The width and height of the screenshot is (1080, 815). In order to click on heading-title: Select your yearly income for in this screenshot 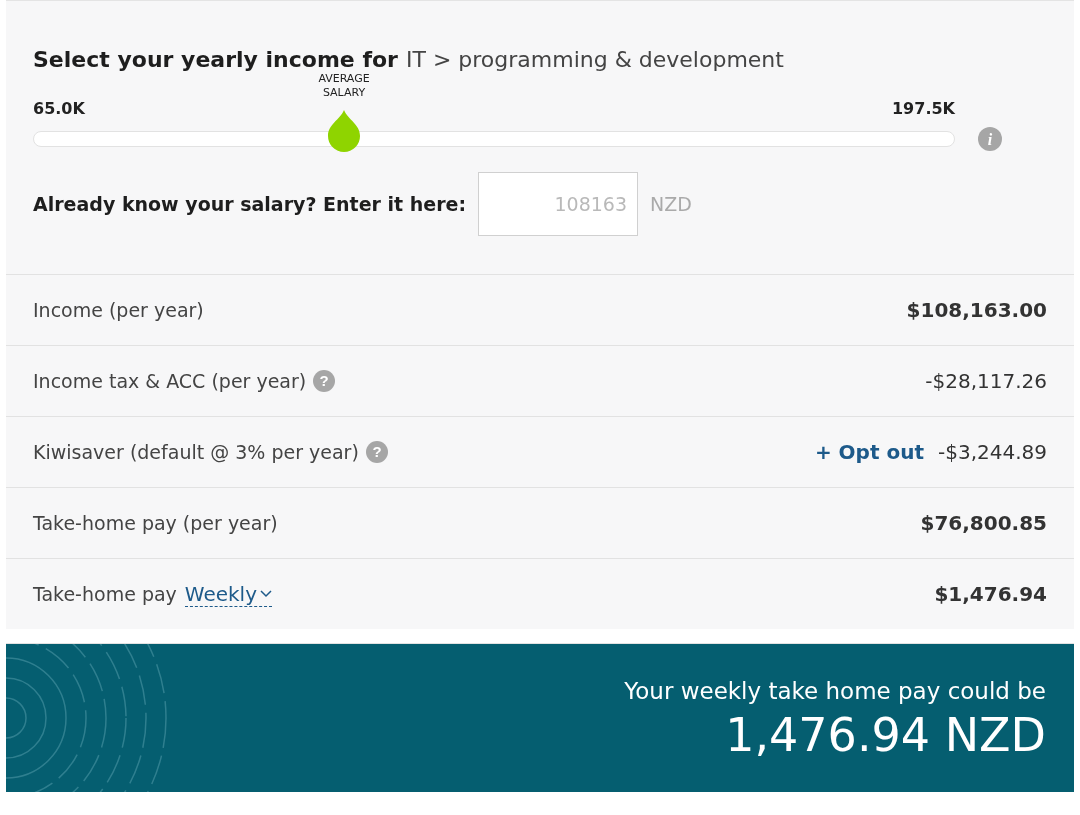, I will do `click(215, 60)`.